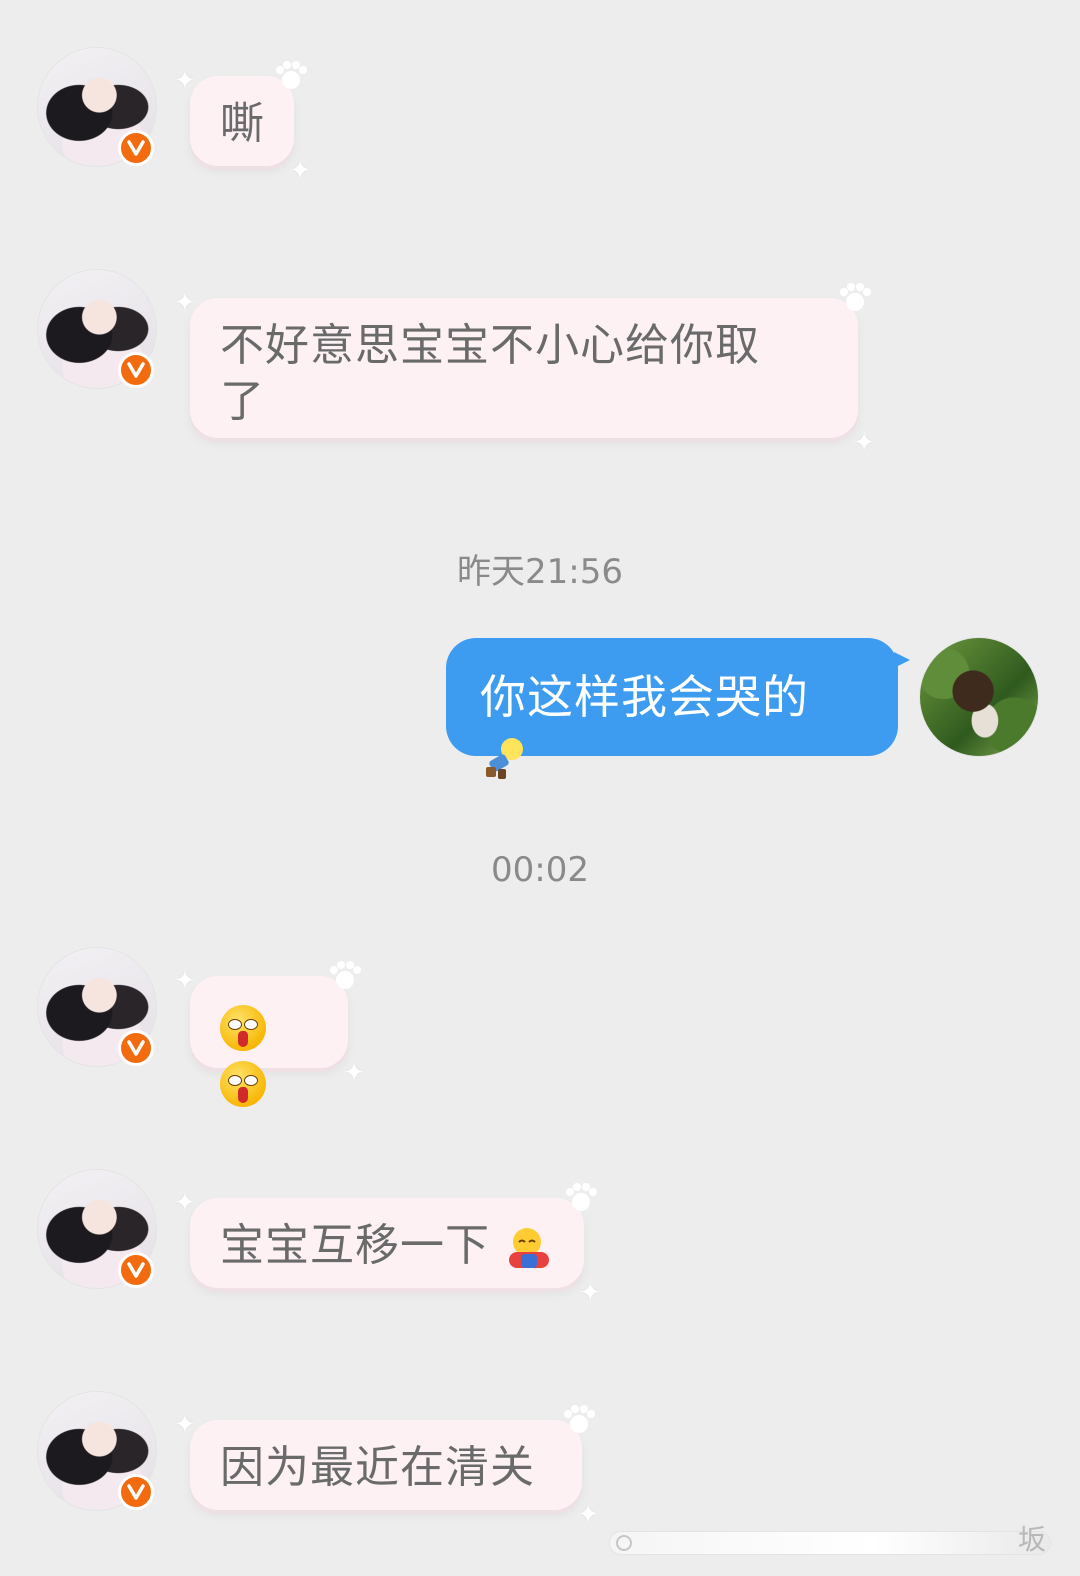  What do you see at coordinates (540, 572) in the screenshot?
I see `message-timestamp: 昨天21:56` at bounding box center [540, 572].